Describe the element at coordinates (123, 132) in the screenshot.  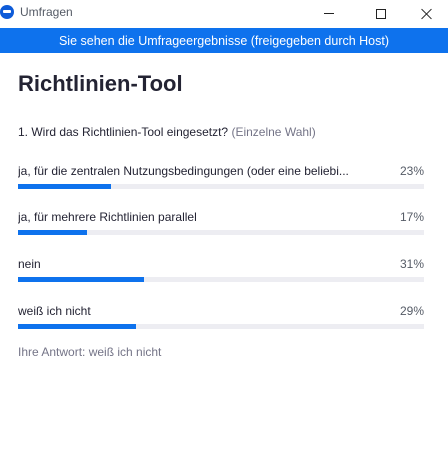
I see `question-text: 1. Wird das Richtlinien-Tool eingesetzt?` at that location.